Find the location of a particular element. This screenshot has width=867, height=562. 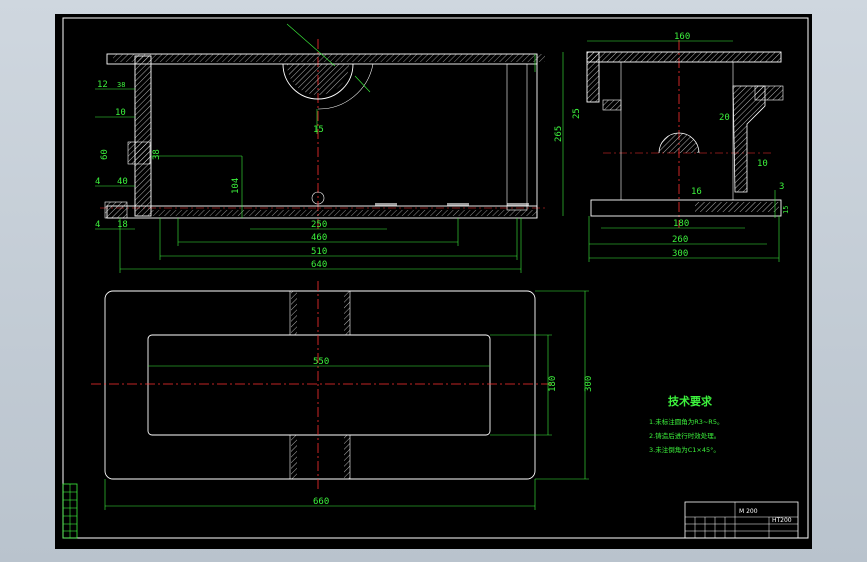

front-dim-40: 40 is located at coordinates (122, 182).